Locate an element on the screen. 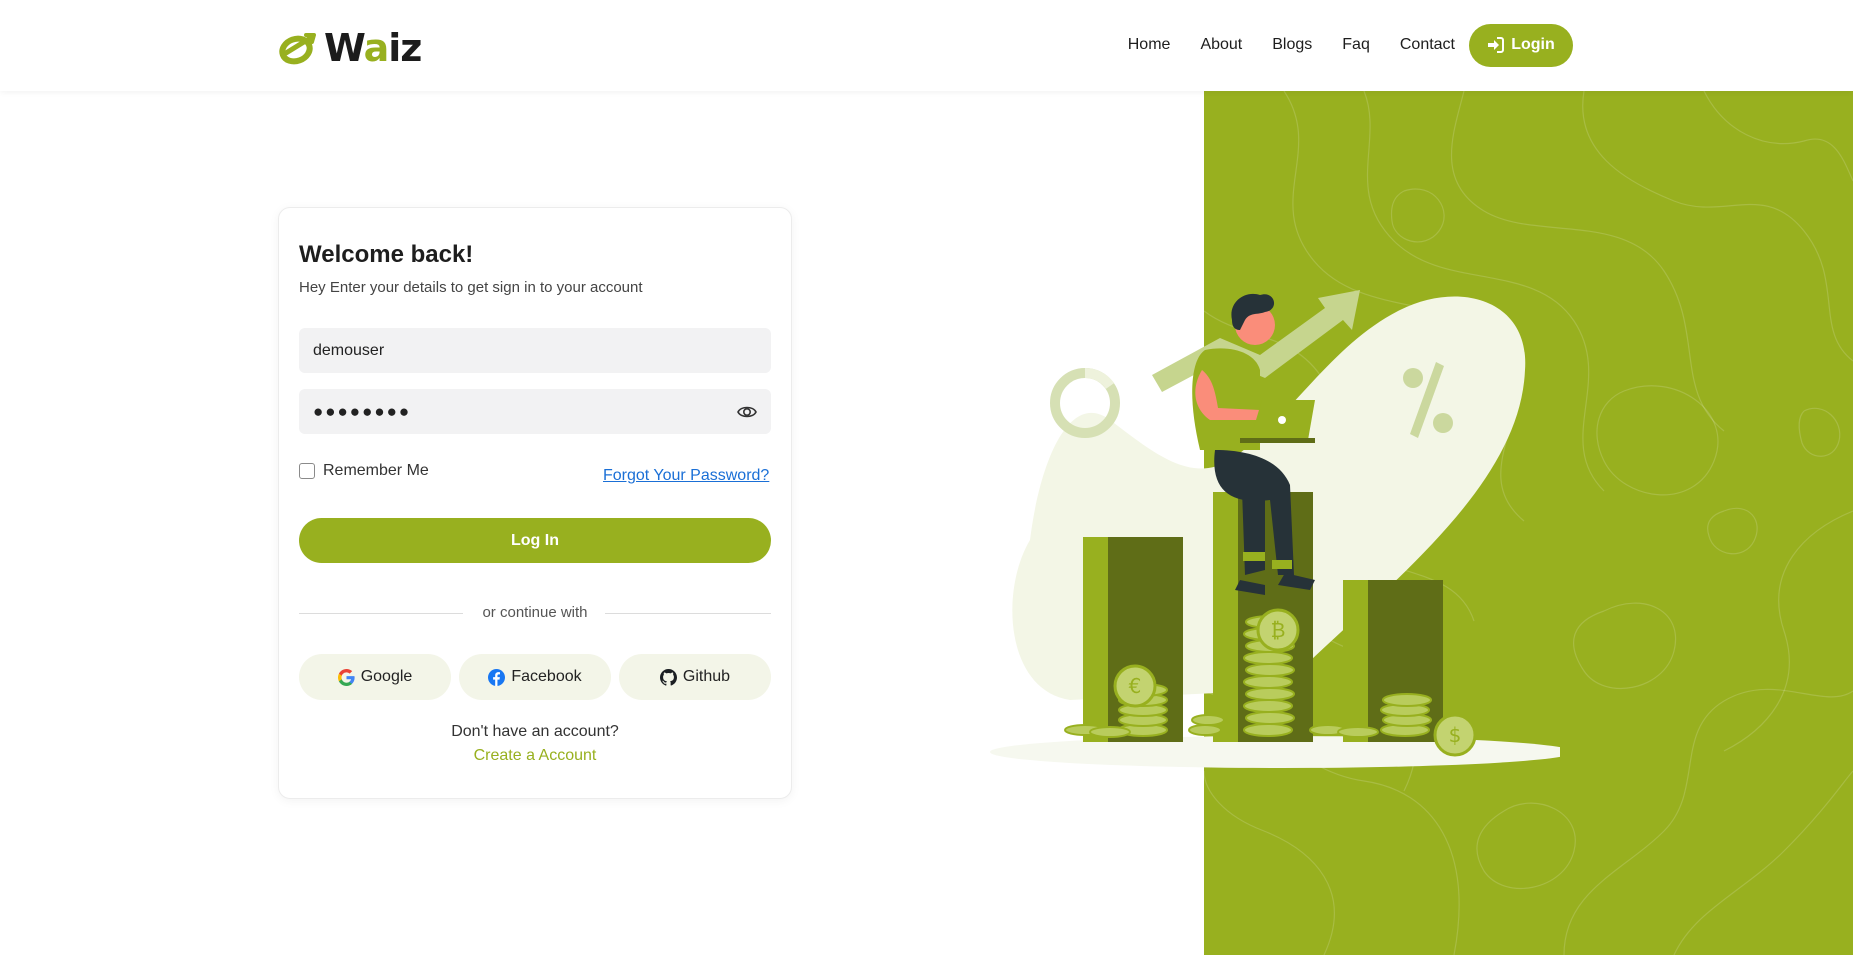  remember-checkbox is located at coordinates (307, 471).